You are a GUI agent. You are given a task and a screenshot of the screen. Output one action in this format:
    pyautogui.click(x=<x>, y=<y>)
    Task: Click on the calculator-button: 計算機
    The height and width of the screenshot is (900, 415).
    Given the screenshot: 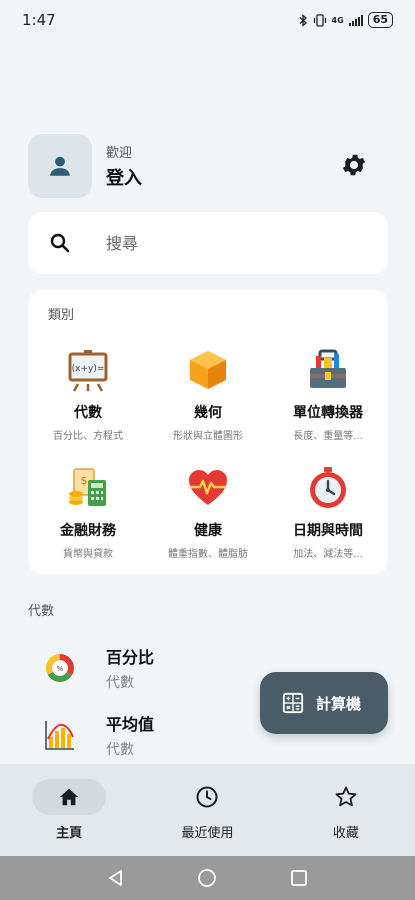 What is the action you would take?
    pyautogui.click(x=324, y=703)
    